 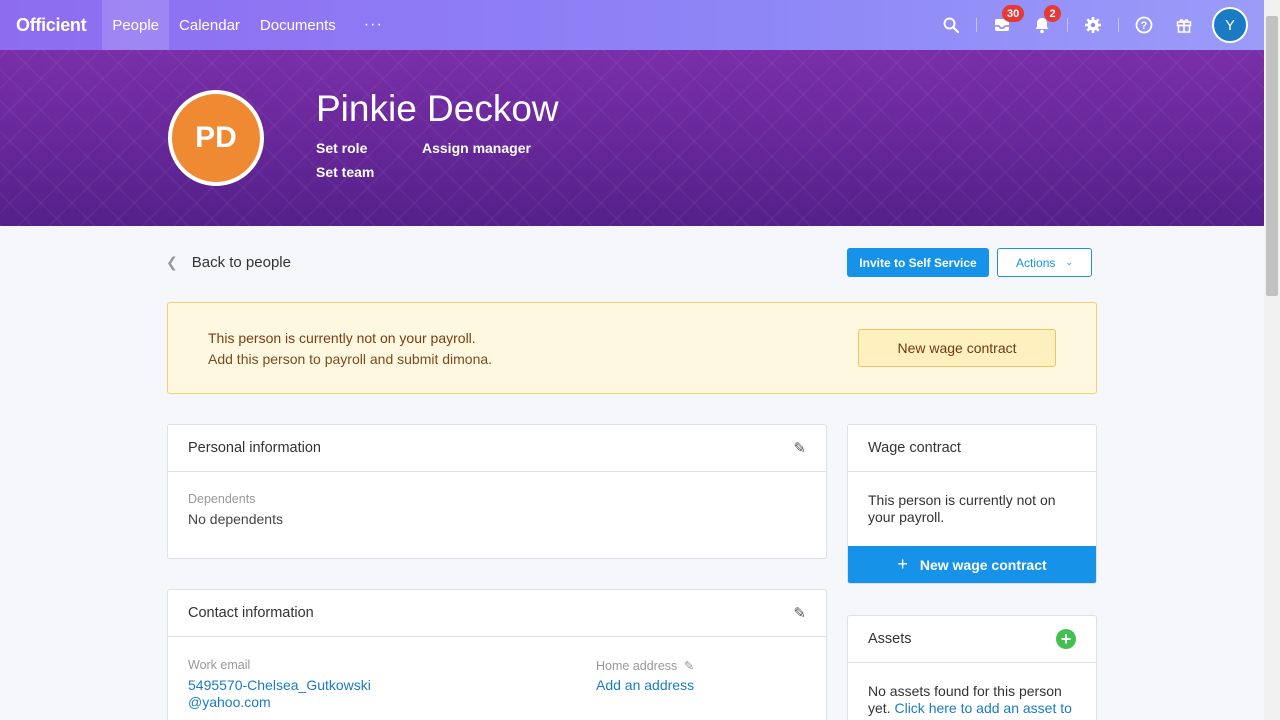 I want to click on nav-documents: Documents, so click(x=298, y=25).